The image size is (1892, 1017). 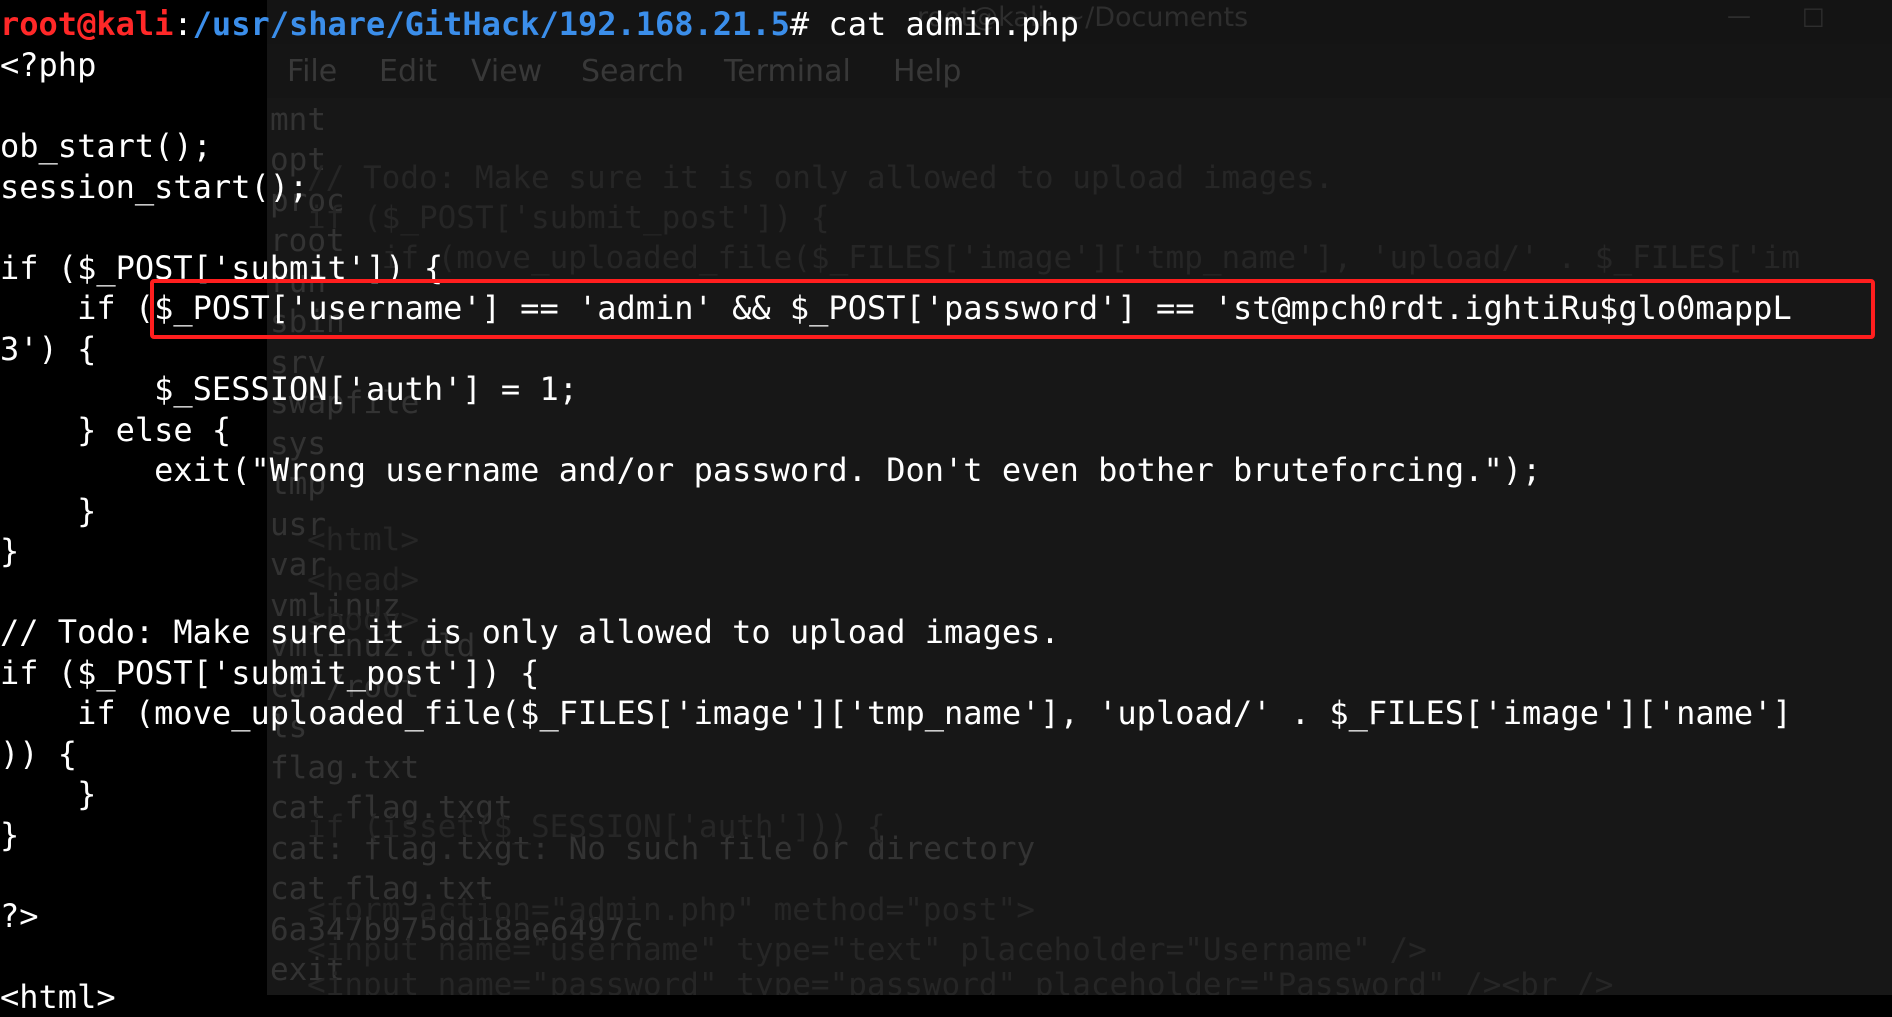 I want to click on code-line: session_start();, so click(x=154, y=187).